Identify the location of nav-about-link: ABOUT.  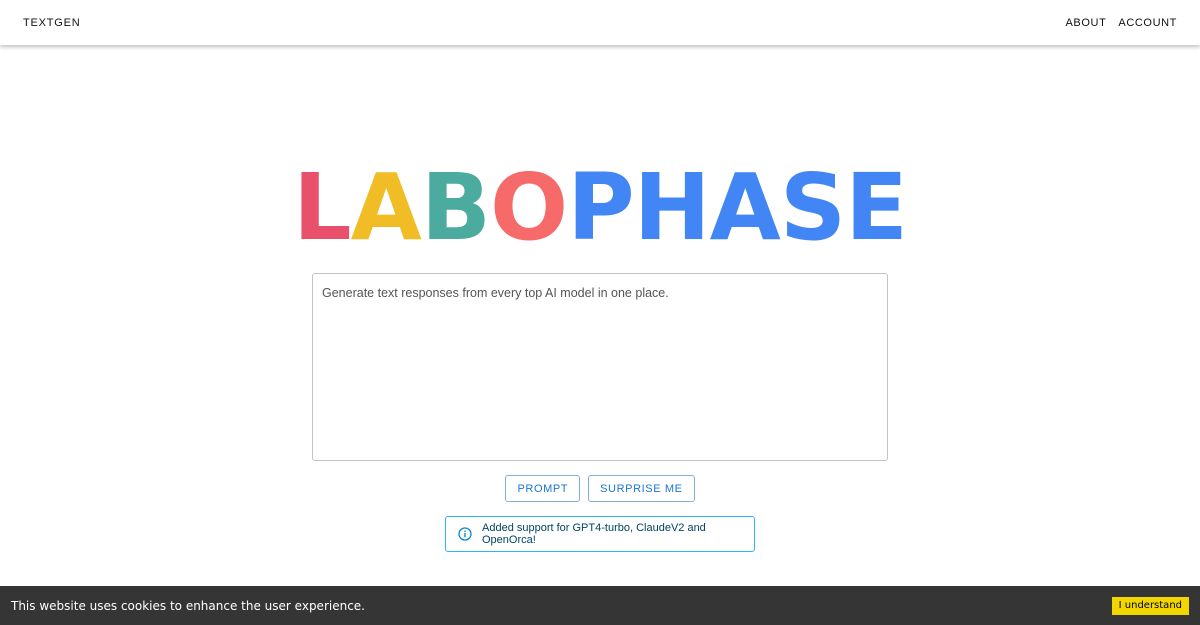
(1086, 23).